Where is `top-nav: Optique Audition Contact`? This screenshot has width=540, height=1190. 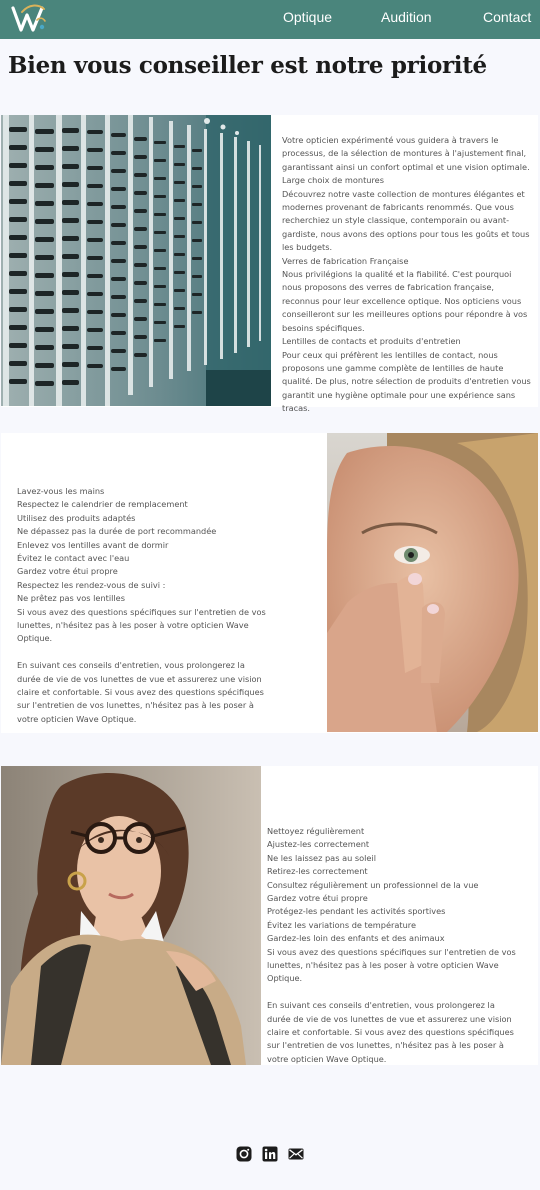
top-nav: Optique Audition Contact is located at coordinates (270, 19).